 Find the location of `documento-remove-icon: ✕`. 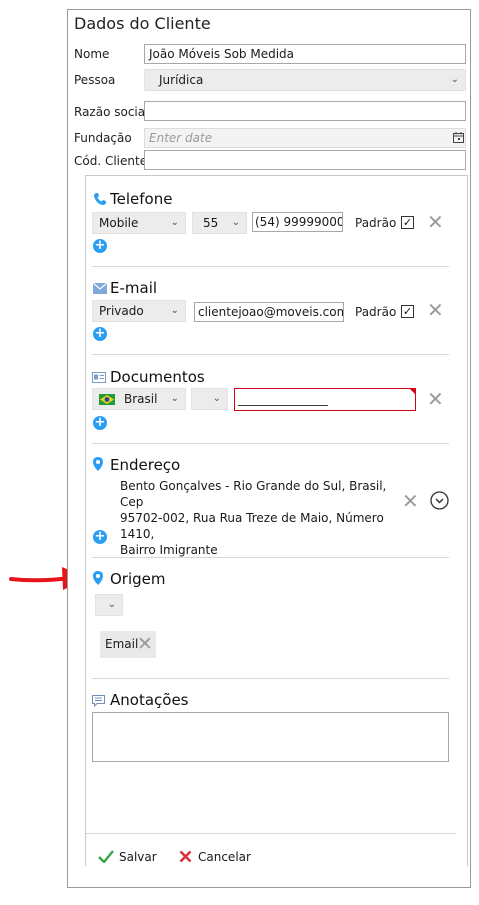

documento-remove-icon: ✕ is located at coordinates (435, 399).